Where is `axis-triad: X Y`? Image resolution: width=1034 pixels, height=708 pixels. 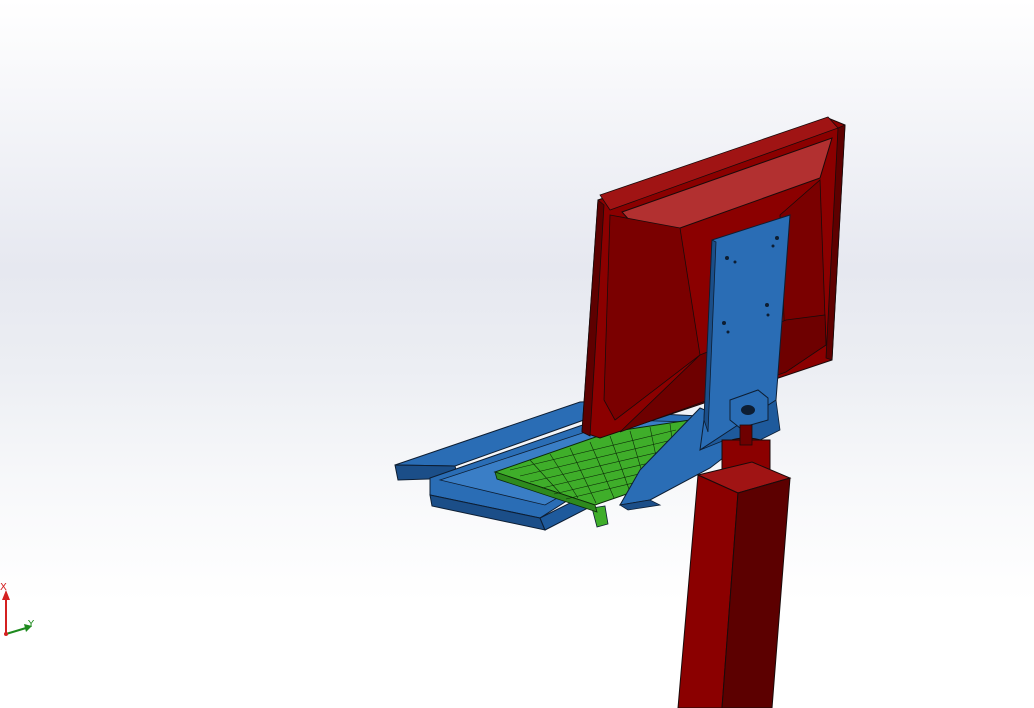
axis-triad: X Y is located at coordinates (17, 609).